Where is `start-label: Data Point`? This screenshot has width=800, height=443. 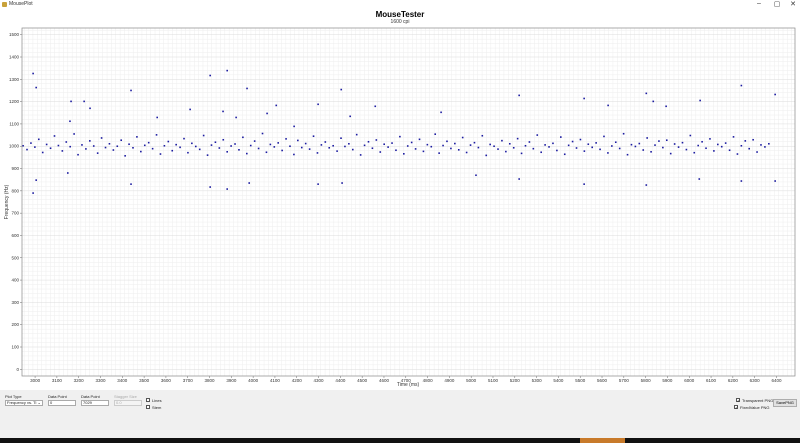
start-label: Data Point is located at coordinates (57, 396).